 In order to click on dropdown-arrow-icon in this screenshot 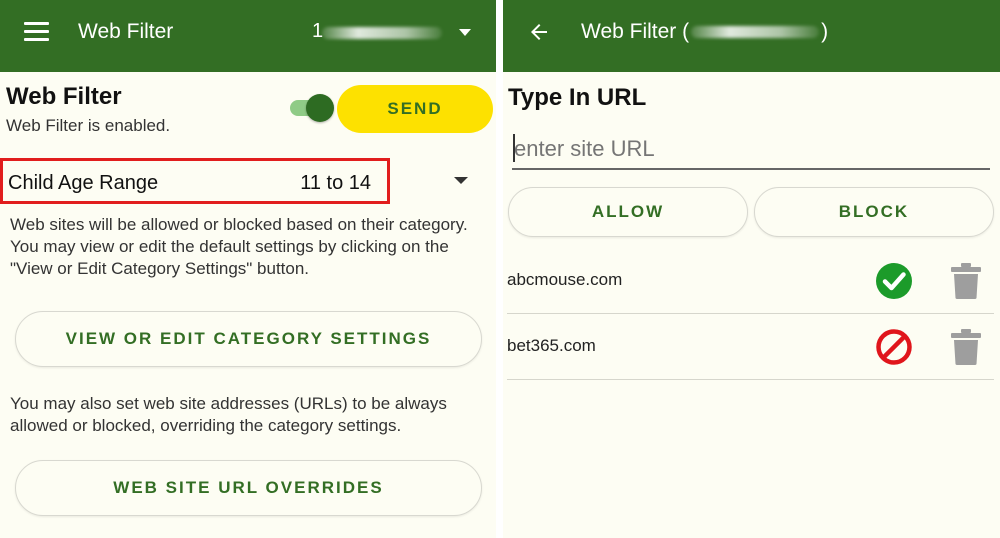, I will do `click(461, 180)`.